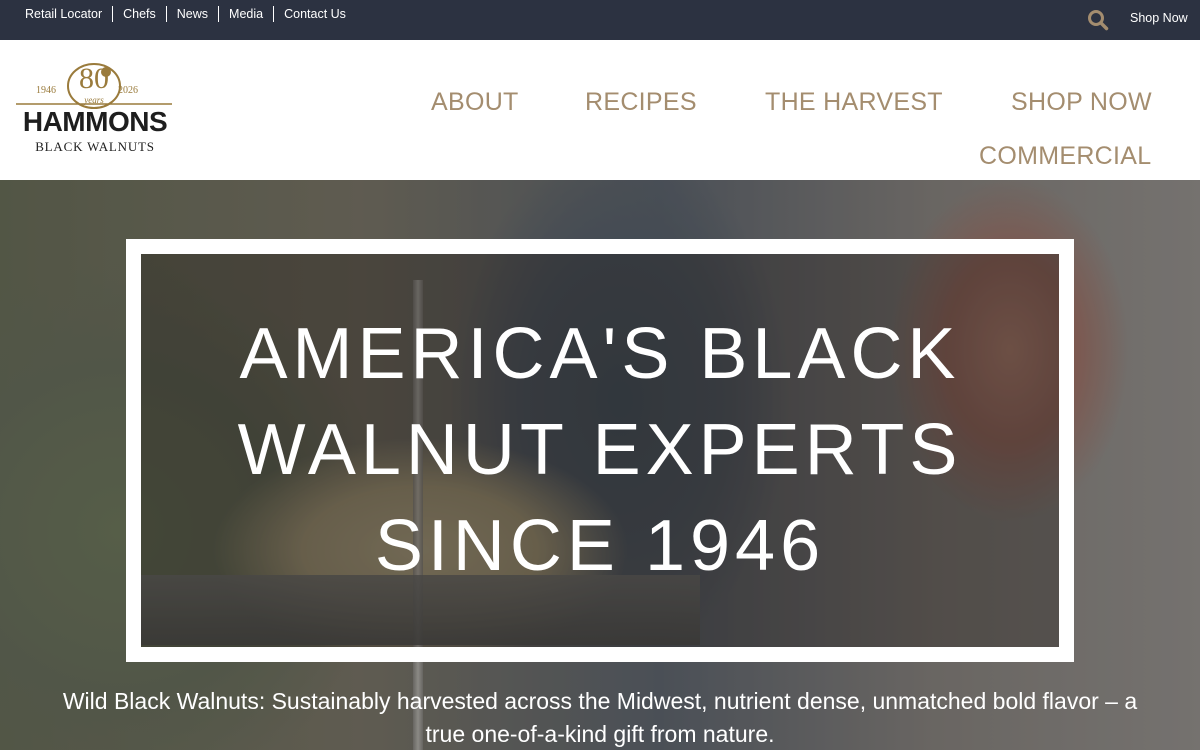 The height and width of the screenshot is (750, 1200). I want to click on logo-sub-brand: BLACK WALNUTS, so click(95, 146).